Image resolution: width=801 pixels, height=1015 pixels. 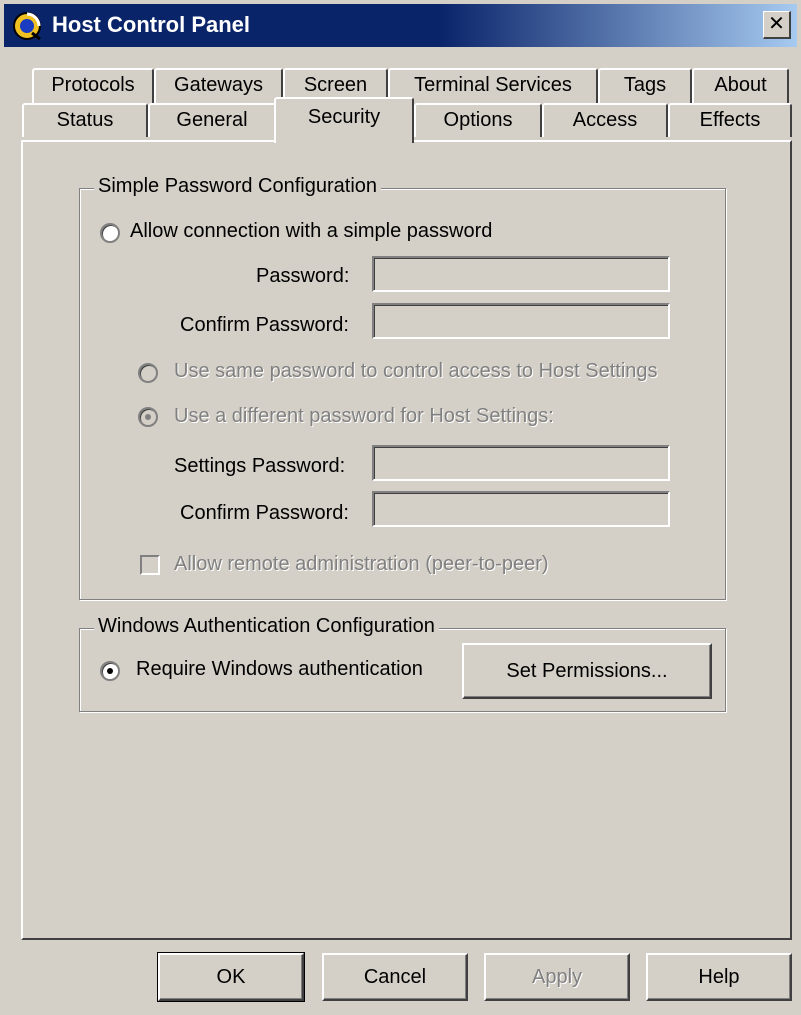 I want to click on tab-tags: Tags, so click(x=645, y=86).